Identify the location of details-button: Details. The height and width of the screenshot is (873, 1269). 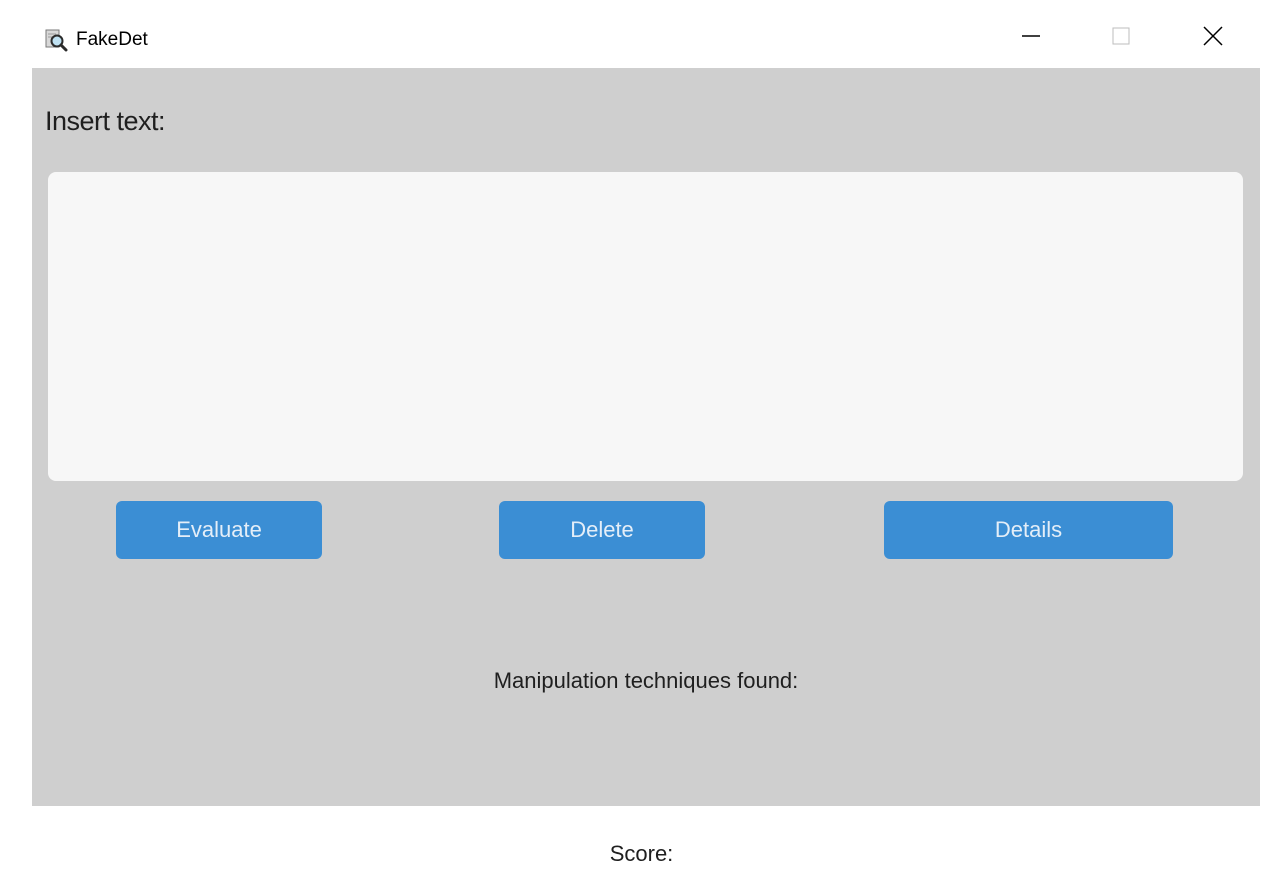
(1028, 530).